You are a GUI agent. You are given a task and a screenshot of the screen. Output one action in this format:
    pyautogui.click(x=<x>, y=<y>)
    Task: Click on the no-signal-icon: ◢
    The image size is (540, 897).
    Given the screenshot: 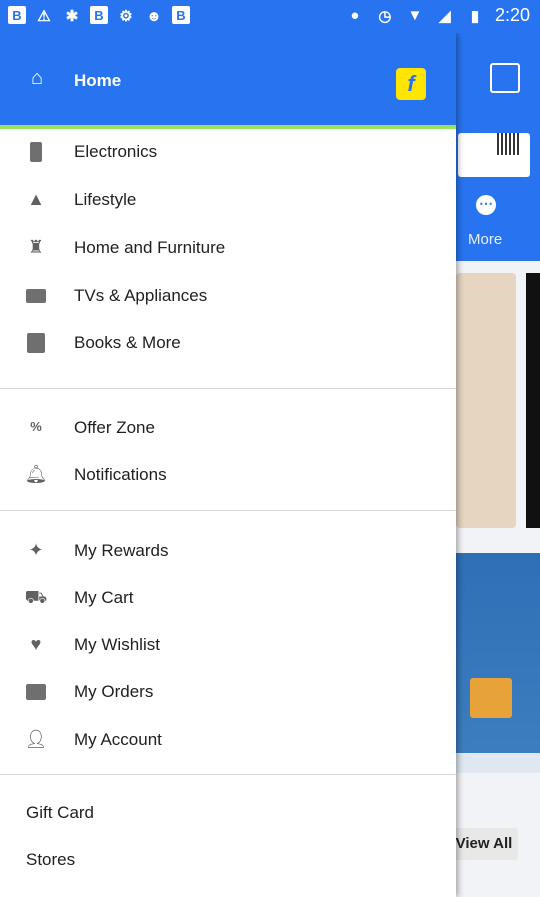 What is the action you would take?
    pyautogui.click(x=445, y=16)
    